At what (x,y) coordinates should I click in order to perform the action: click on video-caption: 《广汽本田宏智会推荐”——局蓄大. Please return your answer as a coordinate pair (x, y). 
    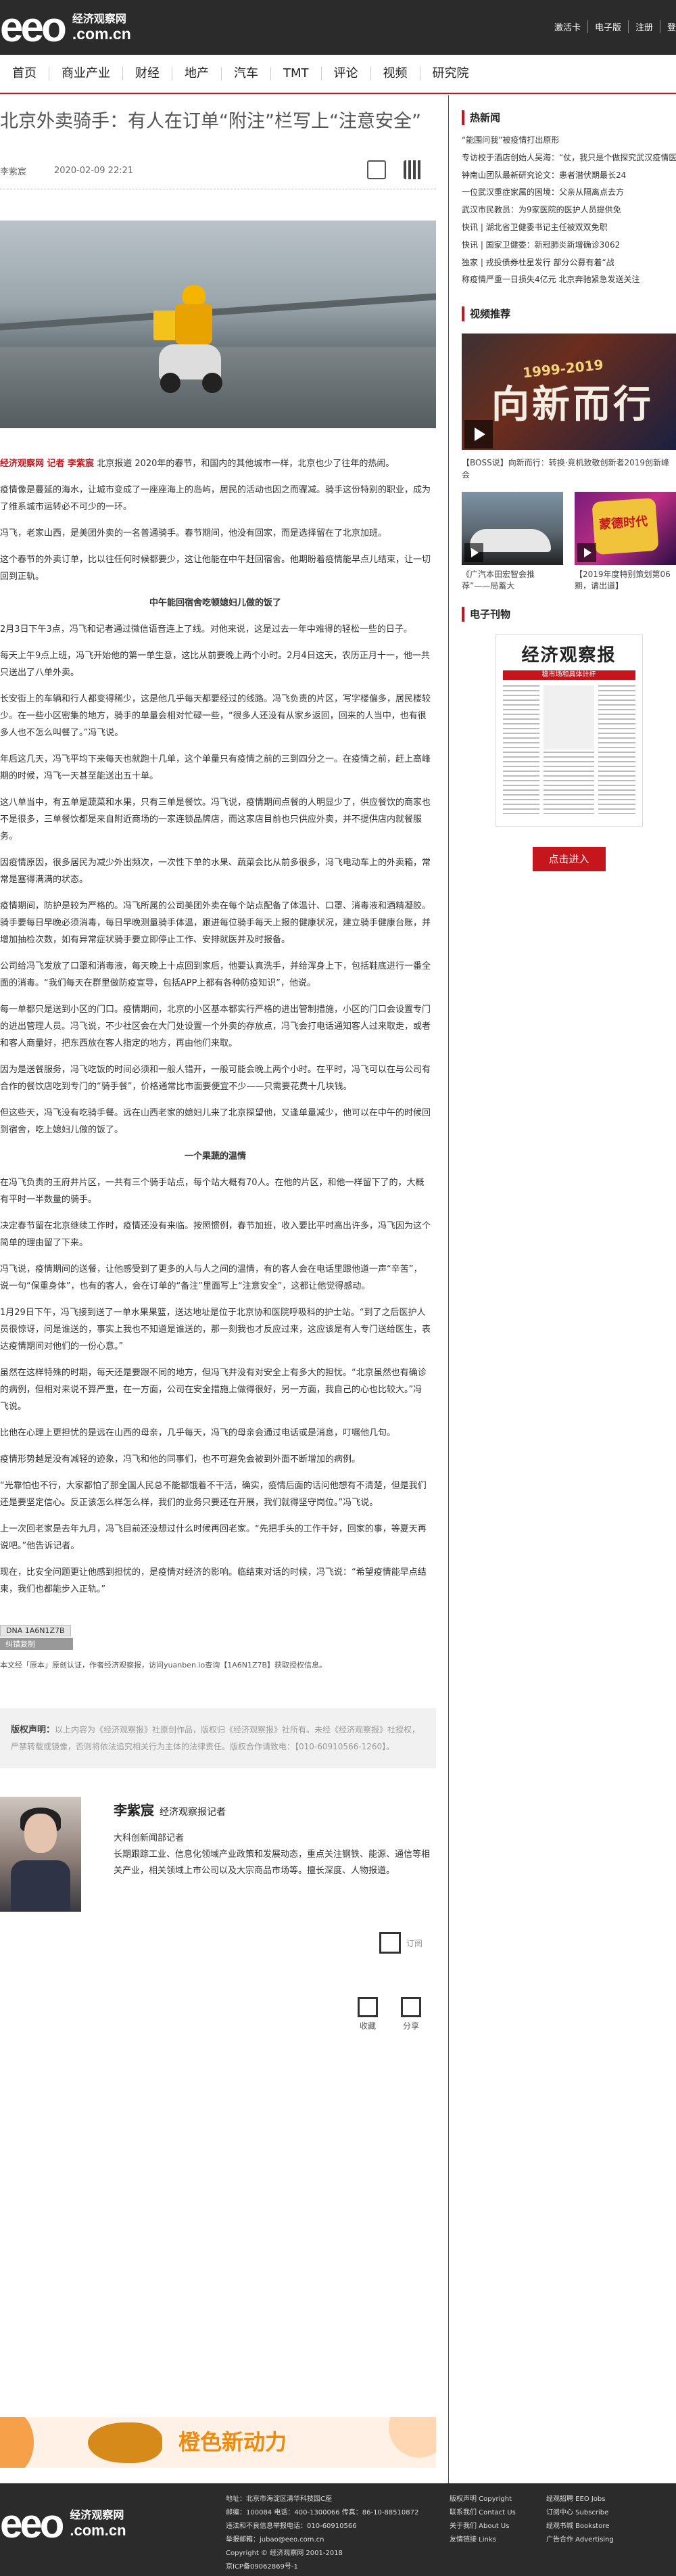
    Looking at the image, I should click on (499, 580).